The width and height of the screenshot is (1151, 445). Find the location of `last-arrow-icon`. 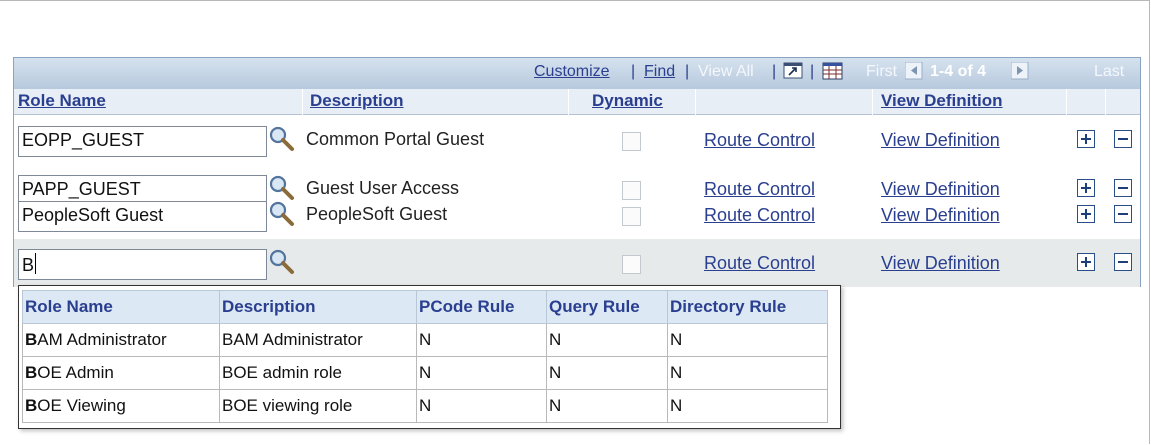

last-arrow-icon is located at coordinates (1019, 73).